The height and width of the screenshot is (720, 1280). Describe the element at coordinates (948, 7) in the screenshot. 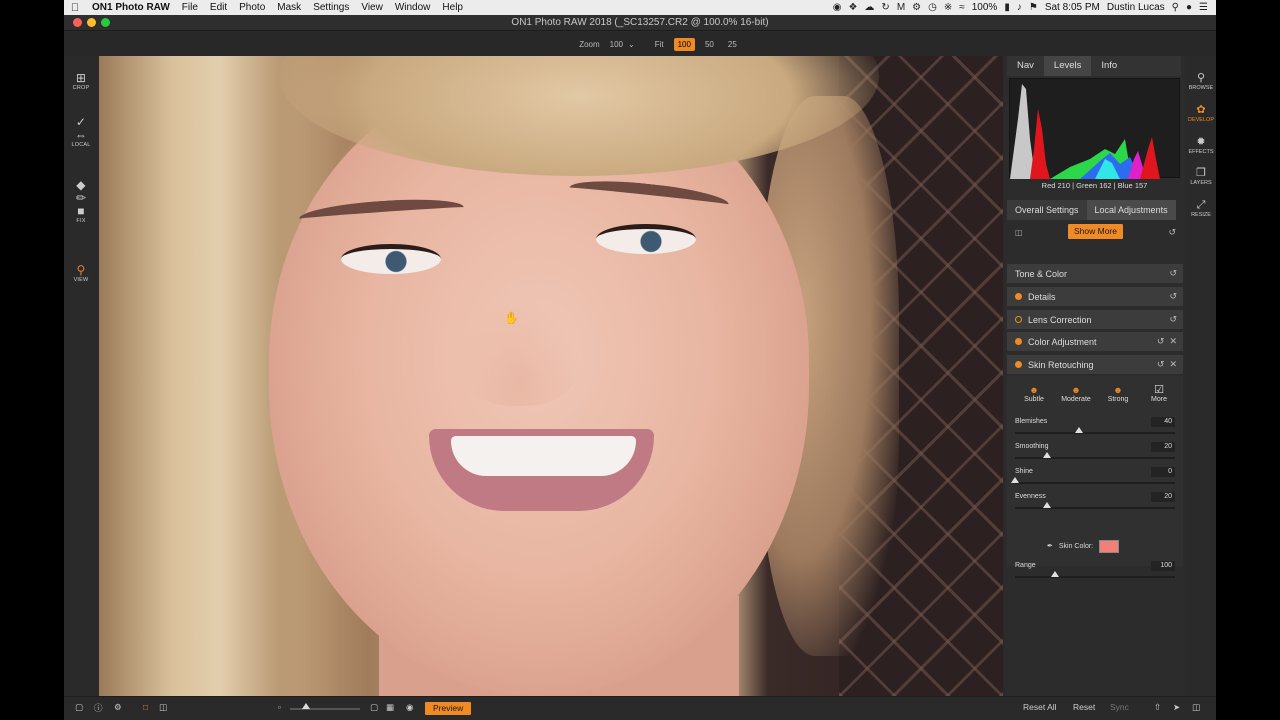

I see `bluetooth-icon: ※` at that location.